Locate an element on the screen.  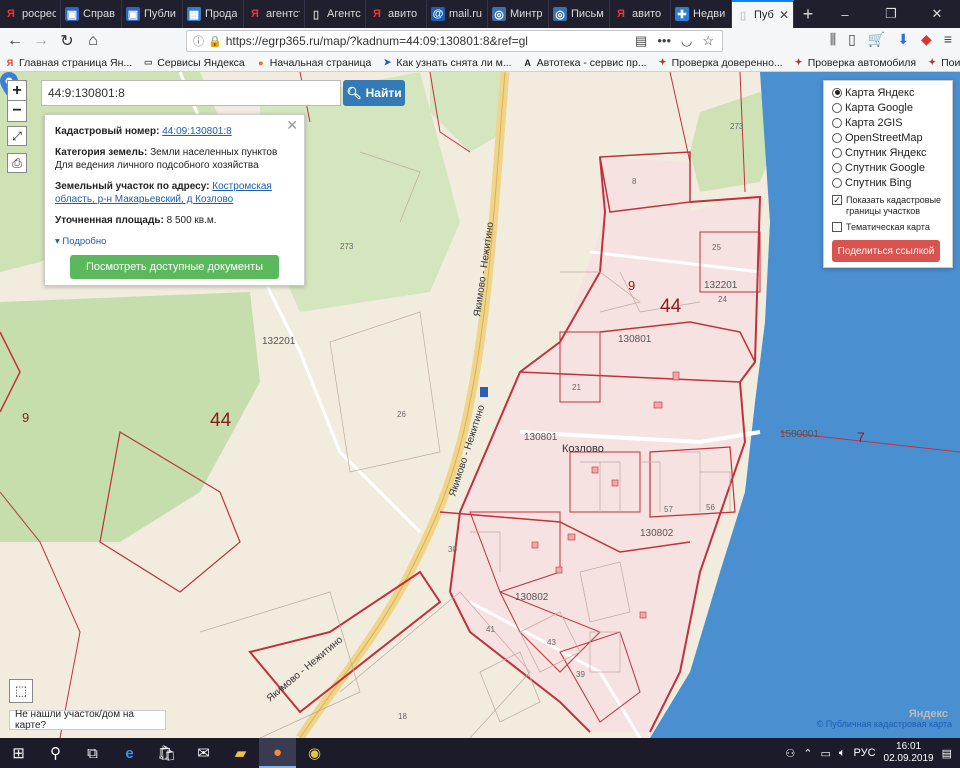
bookmark-item: ✦ Проверка автомобиля is located at coordinates (854, 63).